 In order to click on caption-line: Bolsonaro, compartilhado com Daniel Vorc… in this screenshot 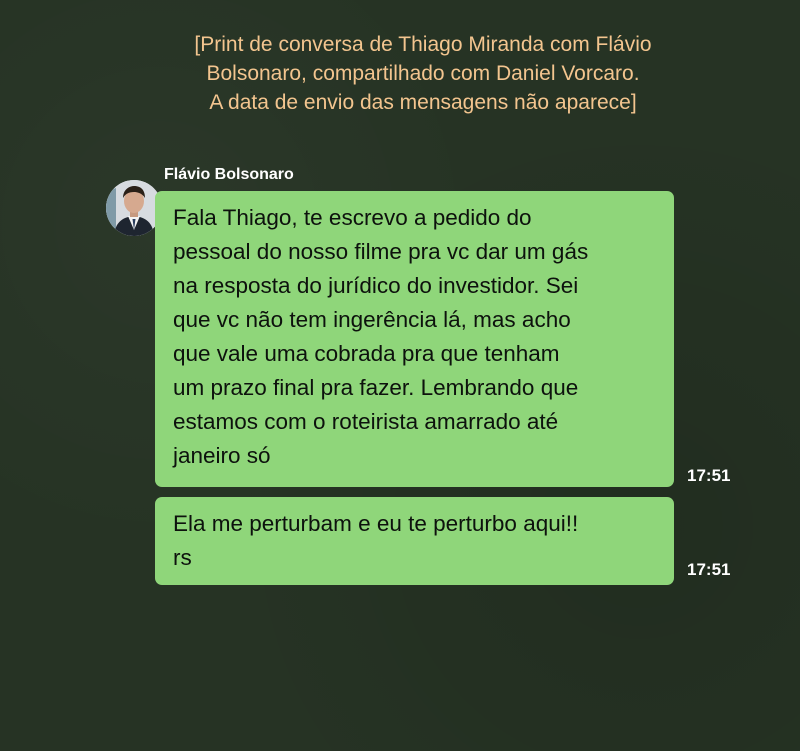, I will do `click(423, 73)`.